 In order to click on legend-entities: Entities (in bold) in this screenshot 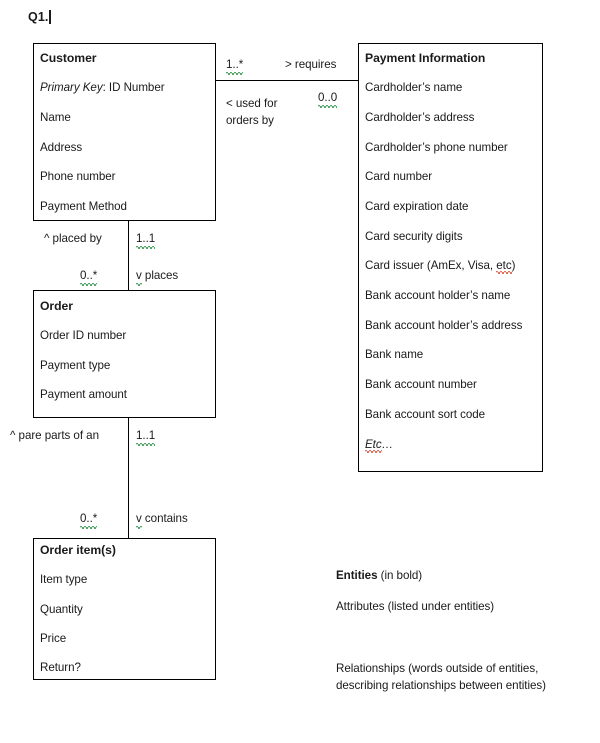, I will do `click(379, 575)`.